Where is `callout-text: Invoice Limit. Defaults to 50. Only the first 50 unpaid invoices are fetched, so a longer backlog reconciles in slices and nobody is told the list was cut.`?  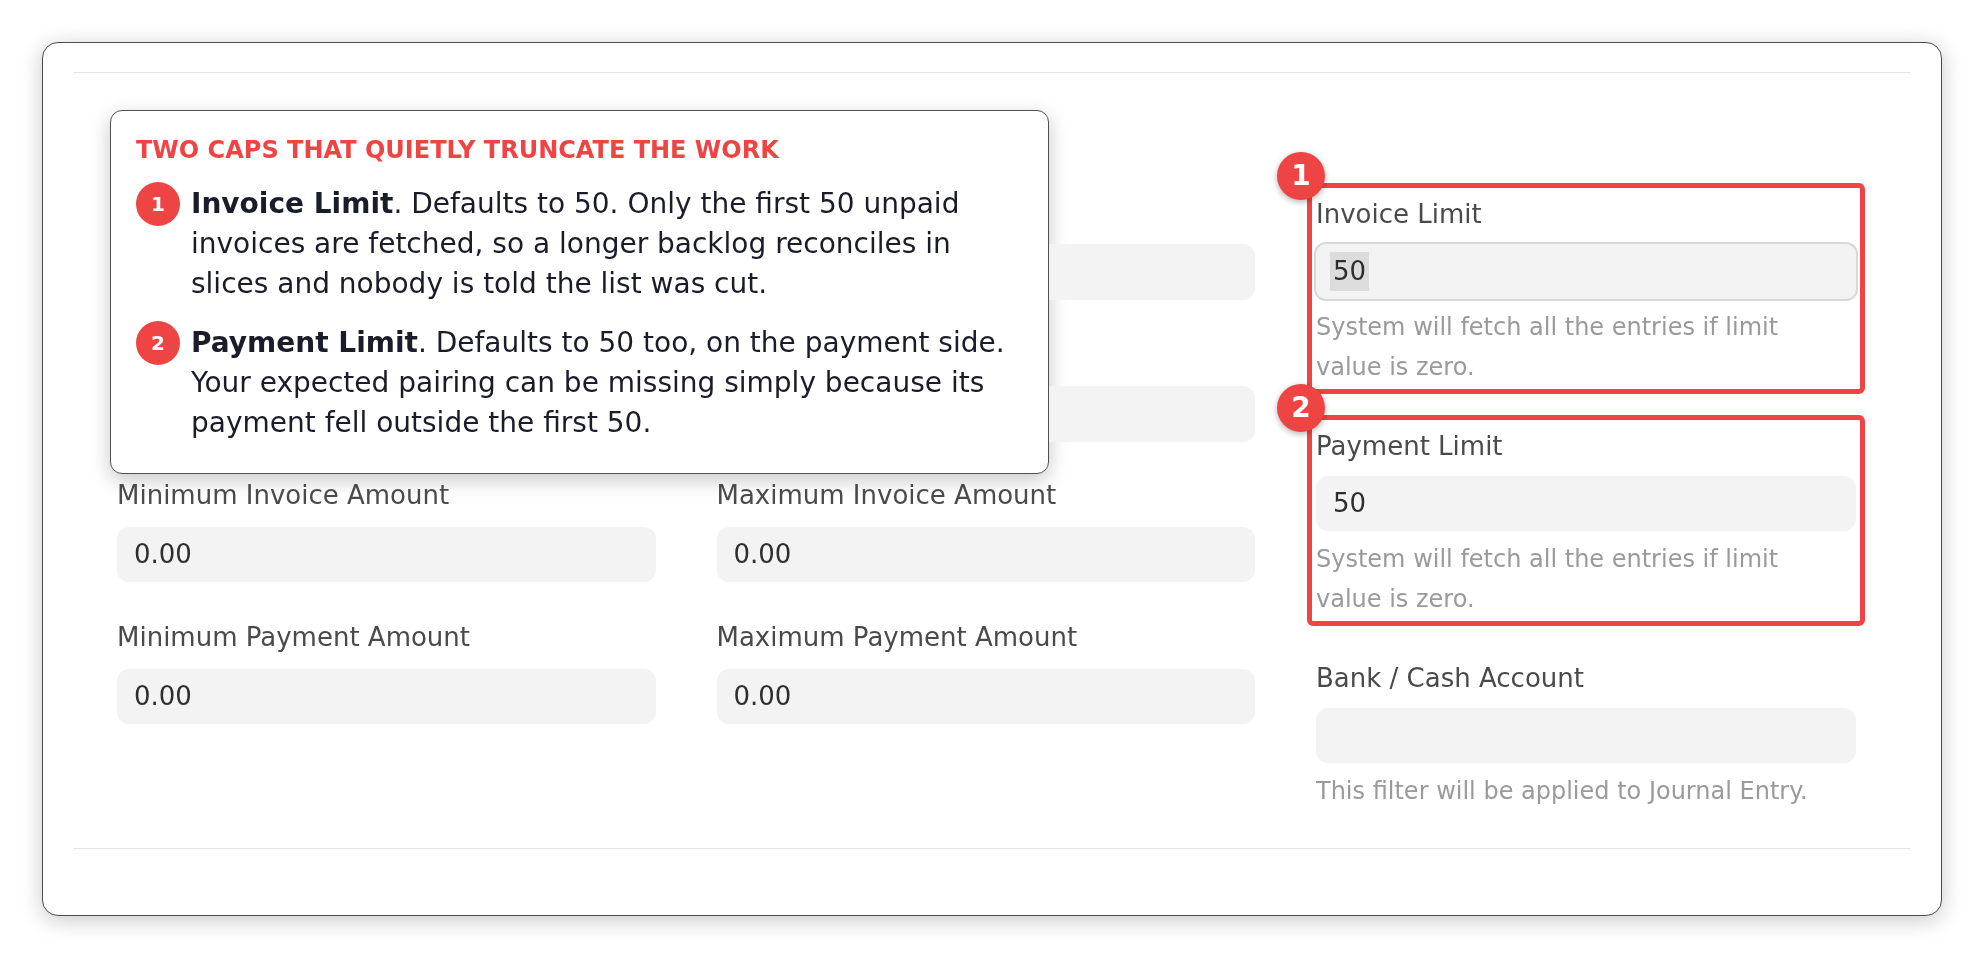
callout-text: Invoice Limit. Defaults to 50. Only the first 50 unpaid invoices are fetched, so a longer backlog reconciles in slices and nobody is told the list was cut. is located at coordinates (576, 244).